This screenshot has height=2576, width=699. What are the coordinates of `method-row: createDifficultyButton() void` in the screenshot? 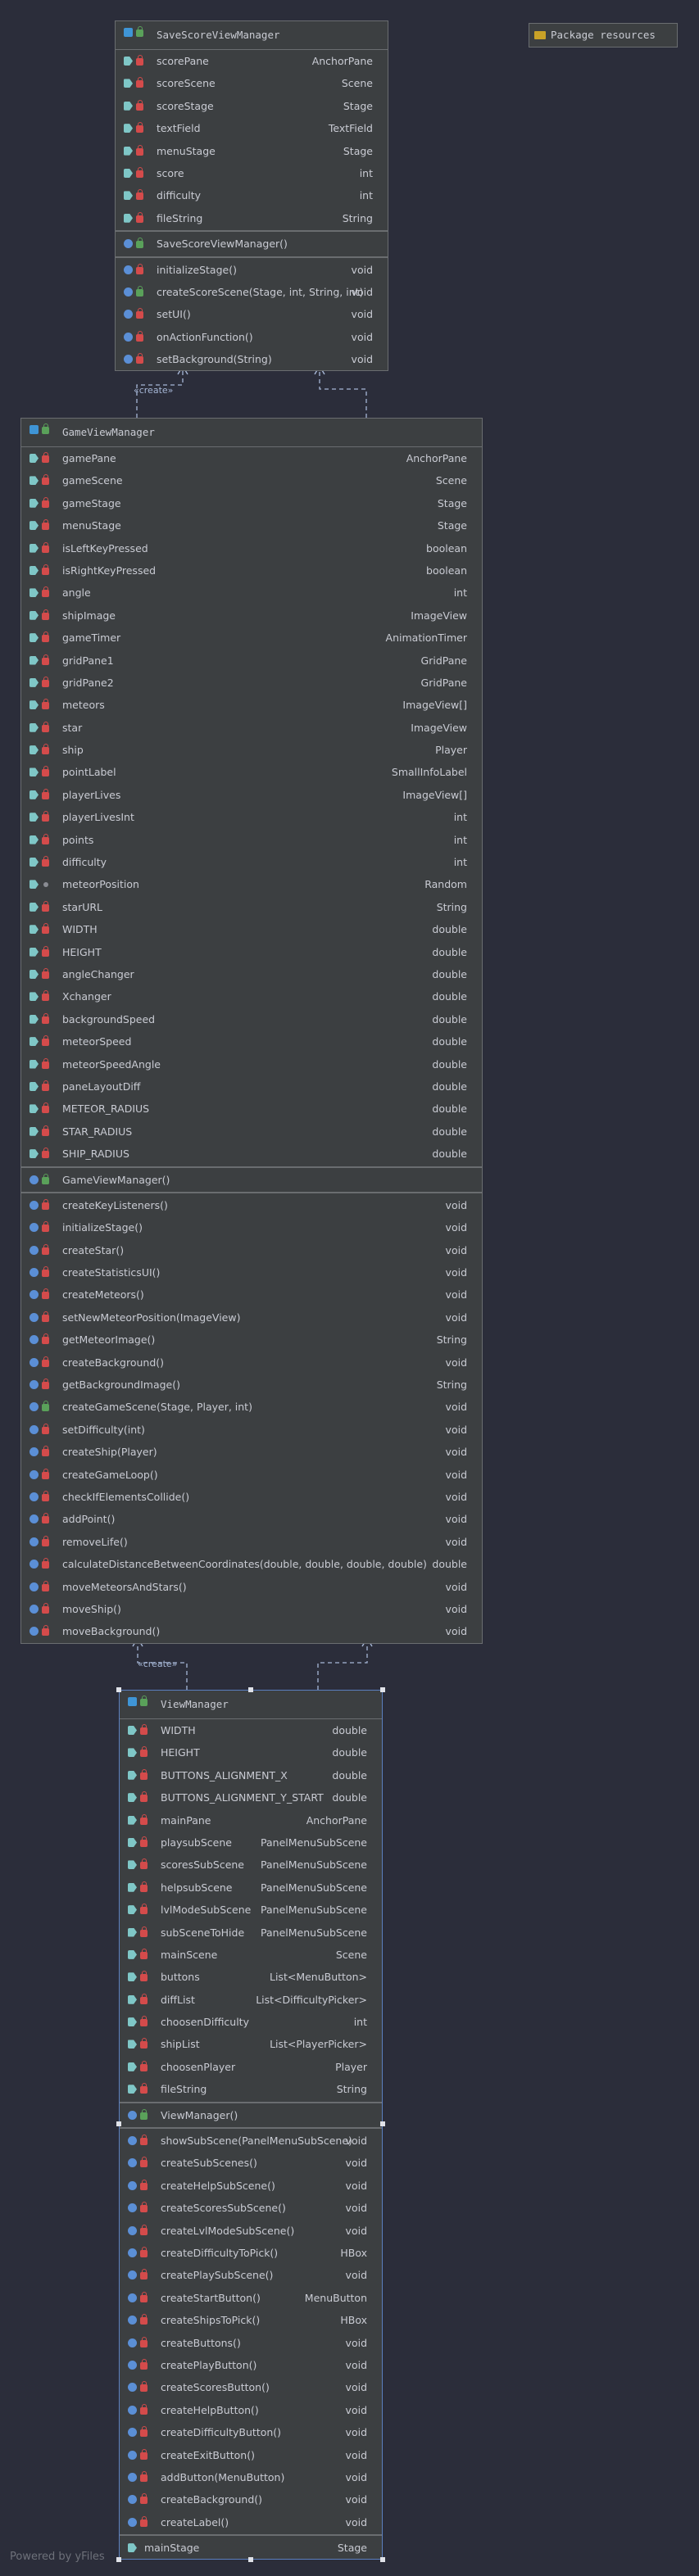 It's located at (251, 2432).